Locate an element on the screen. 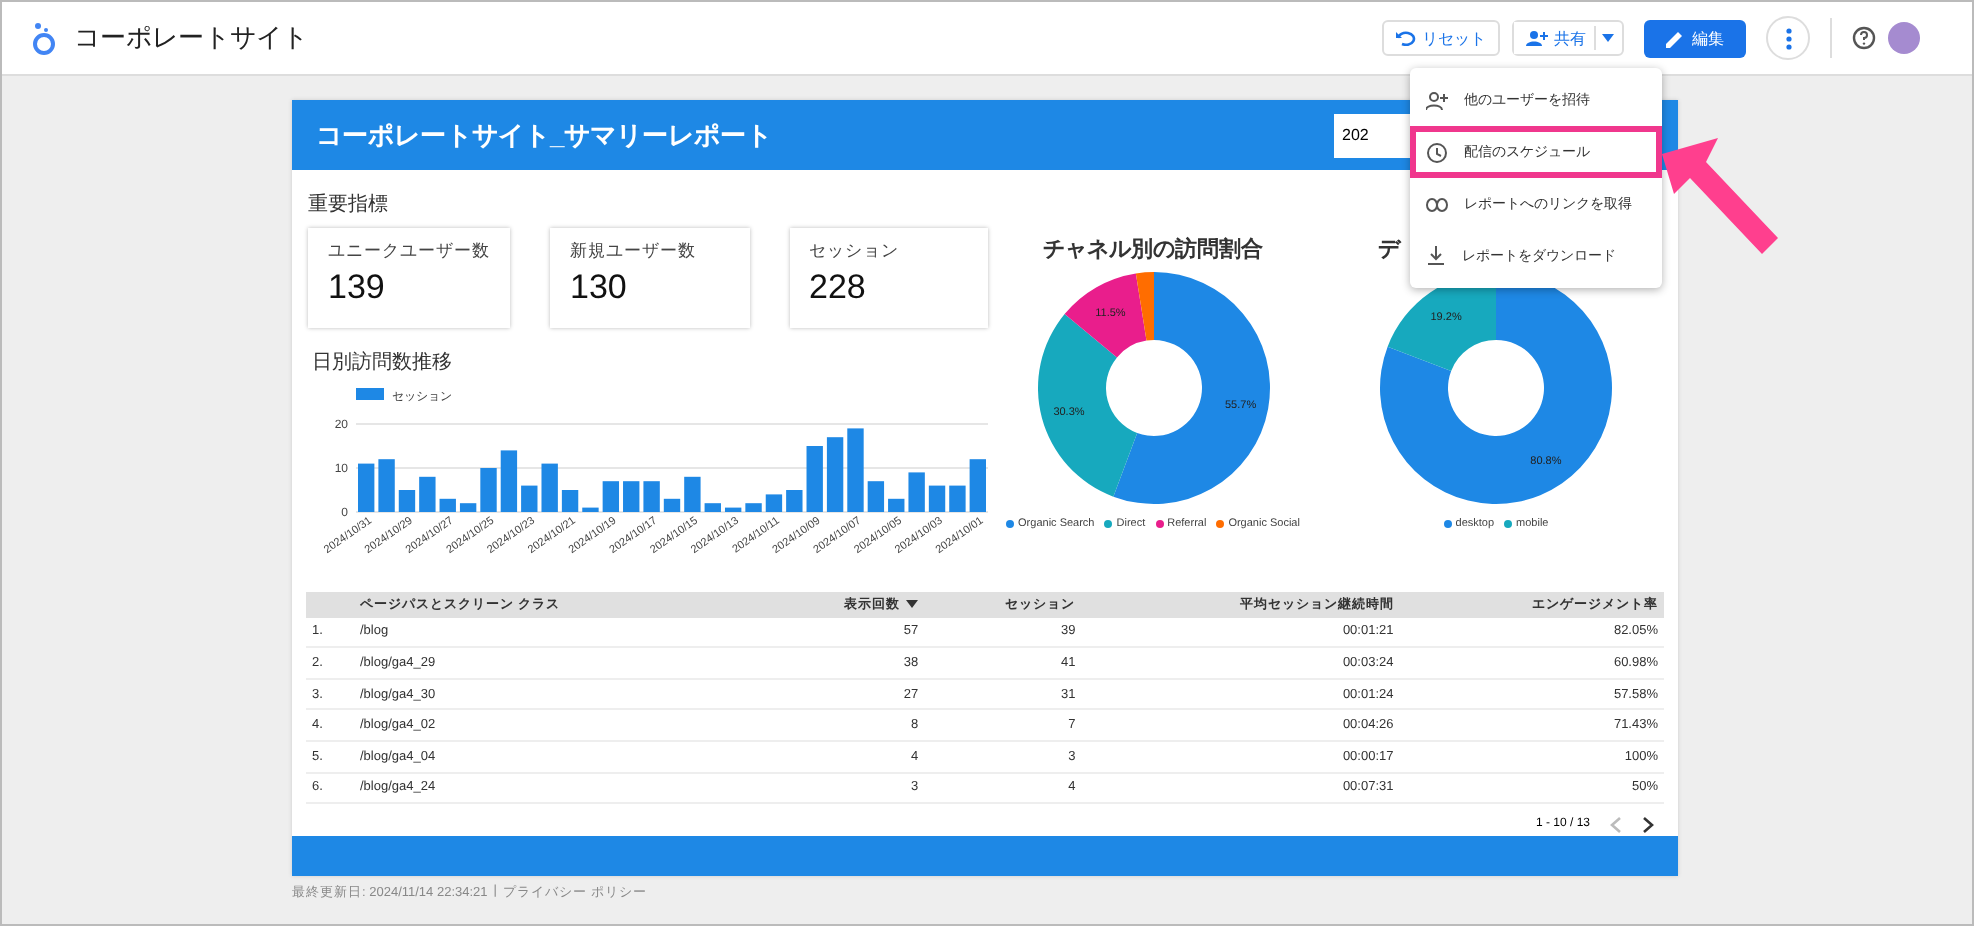  dropdown-caret-icon is located at coordinates (1608, 38).